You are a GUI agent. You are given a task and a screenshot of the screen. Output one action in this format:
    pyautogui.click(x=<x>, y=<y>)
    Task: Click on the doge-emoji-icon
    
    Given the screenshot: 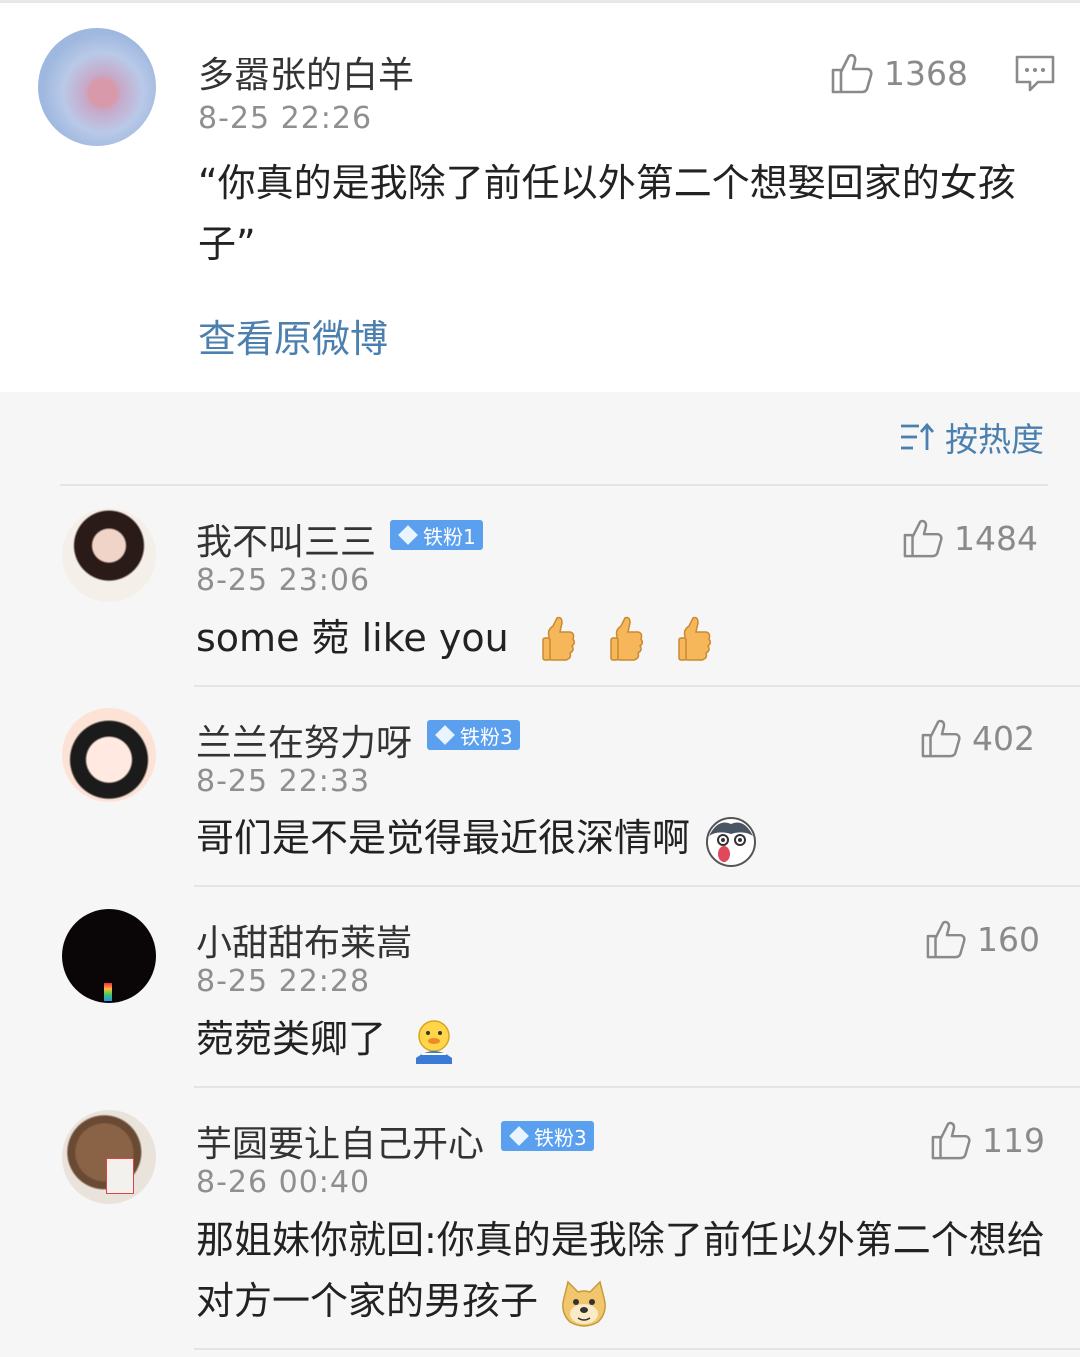 What is the action you would take?
    pyautogui.click(x=584, y=1303)
    